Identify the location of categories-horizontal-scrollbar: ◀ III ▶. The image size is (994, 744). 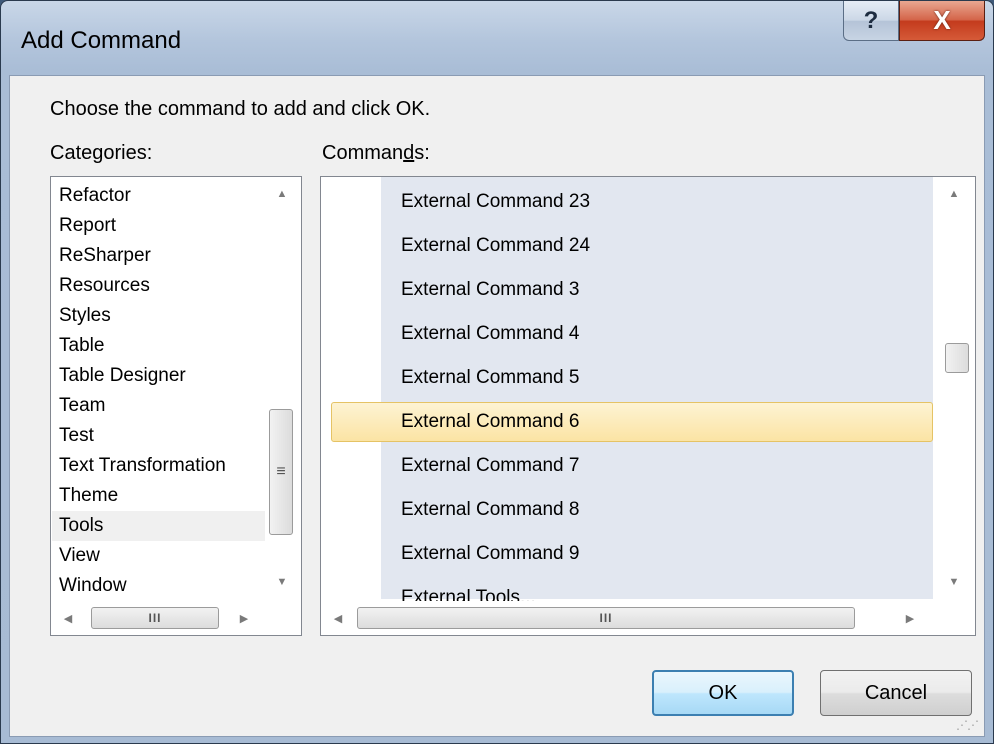
(176, 618).